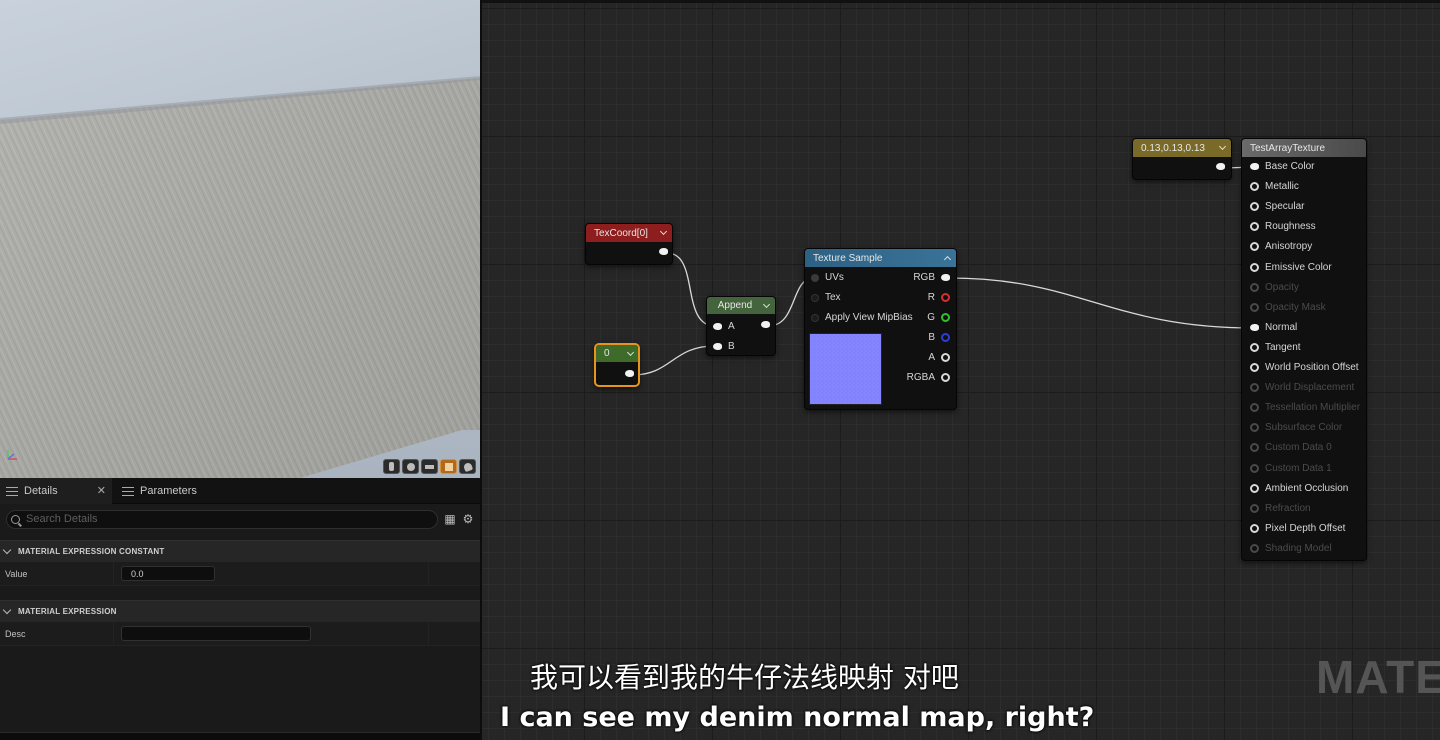  What do you see at coordinates (1298, 267) in the screenshot?
I see `pin-label: Emissive Color` at bounding box center [1298, 267].